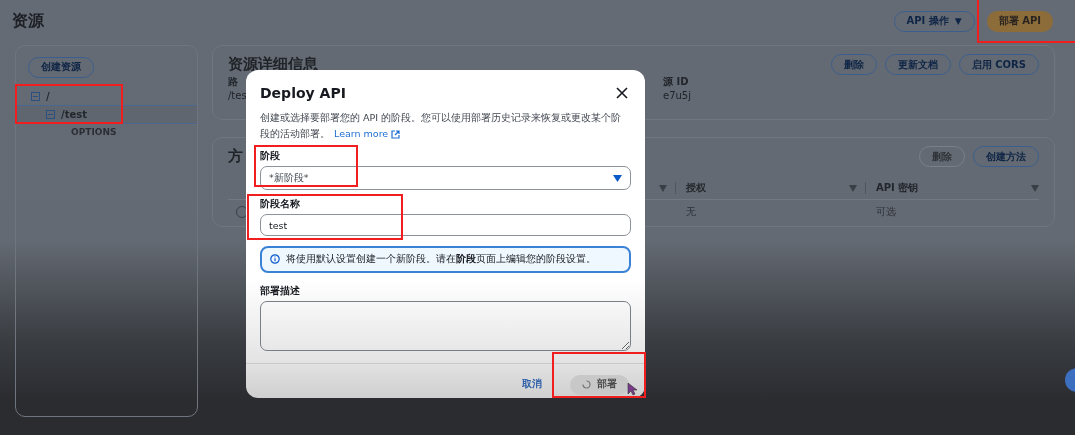  What do you see at coordinates (1019, 21) in the screenshot?
I see `deploy-api-button: 部署 API` at bounding box center [1019, 21].